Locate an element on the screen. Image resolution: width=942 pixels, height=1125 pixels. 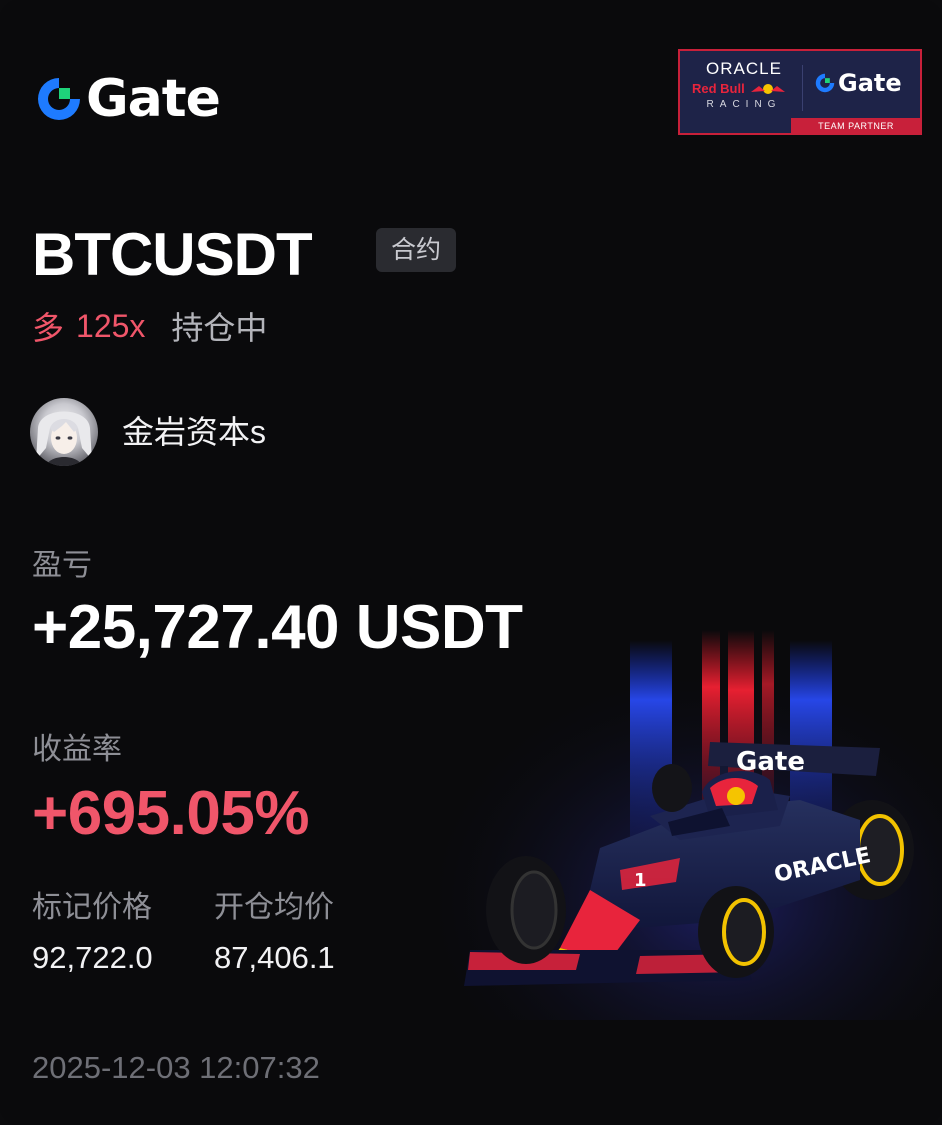
position-status: 持仓中 is located at coordinates (219, 328).